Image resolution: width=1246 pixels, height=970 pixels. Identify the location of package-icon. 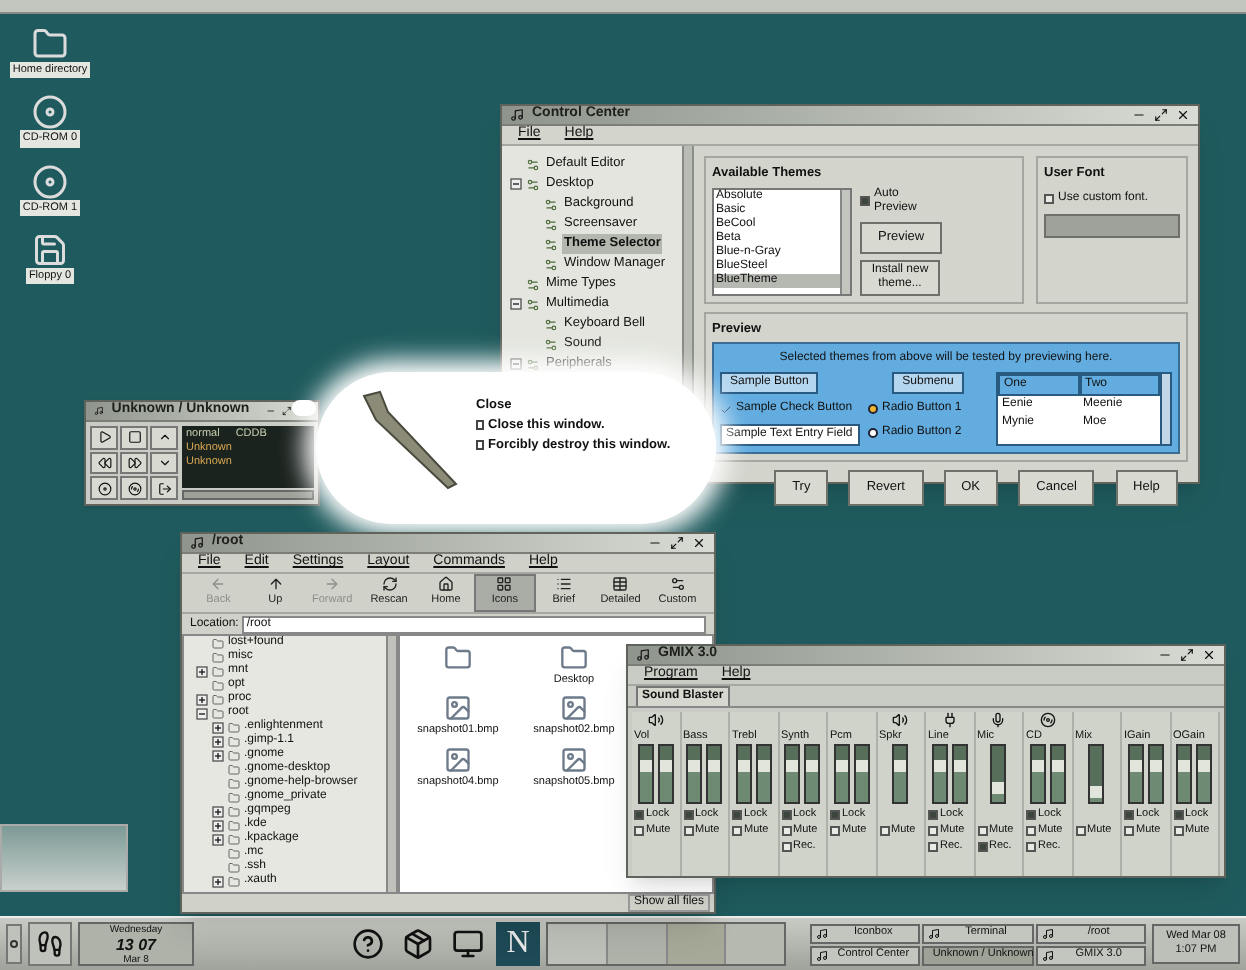
(418, 944).